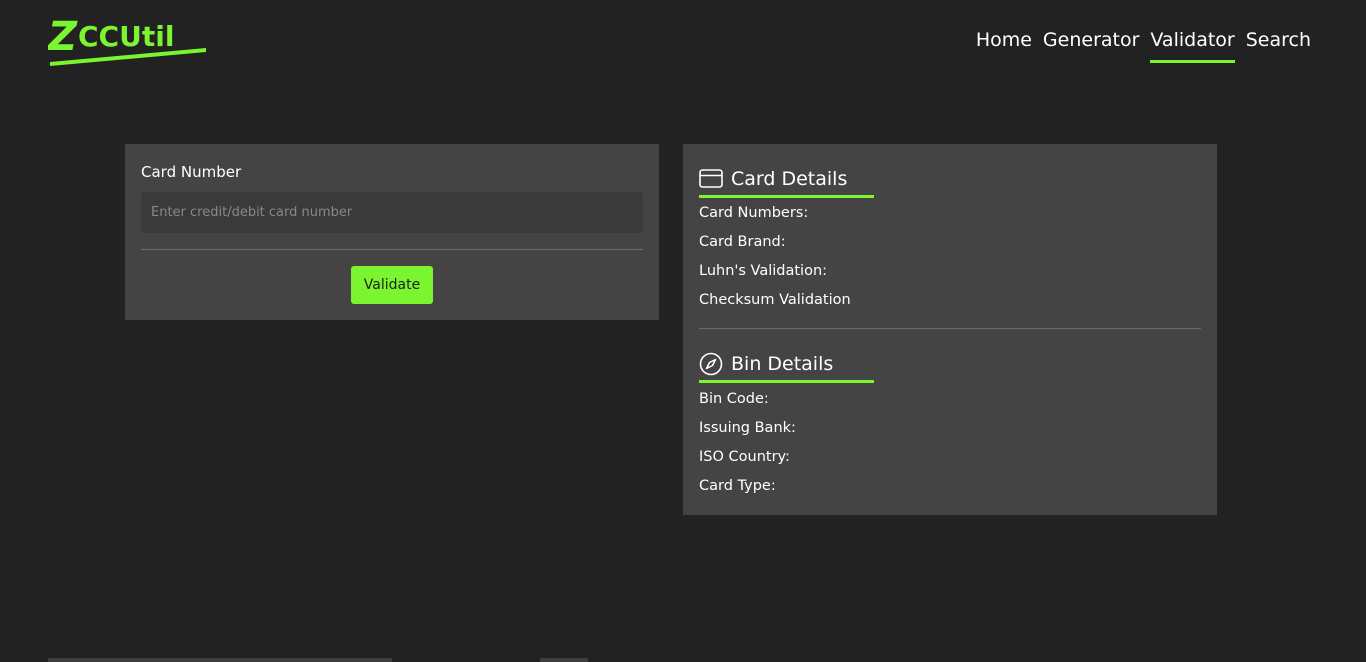  I want to click on card-number-input, so click(392, 212).